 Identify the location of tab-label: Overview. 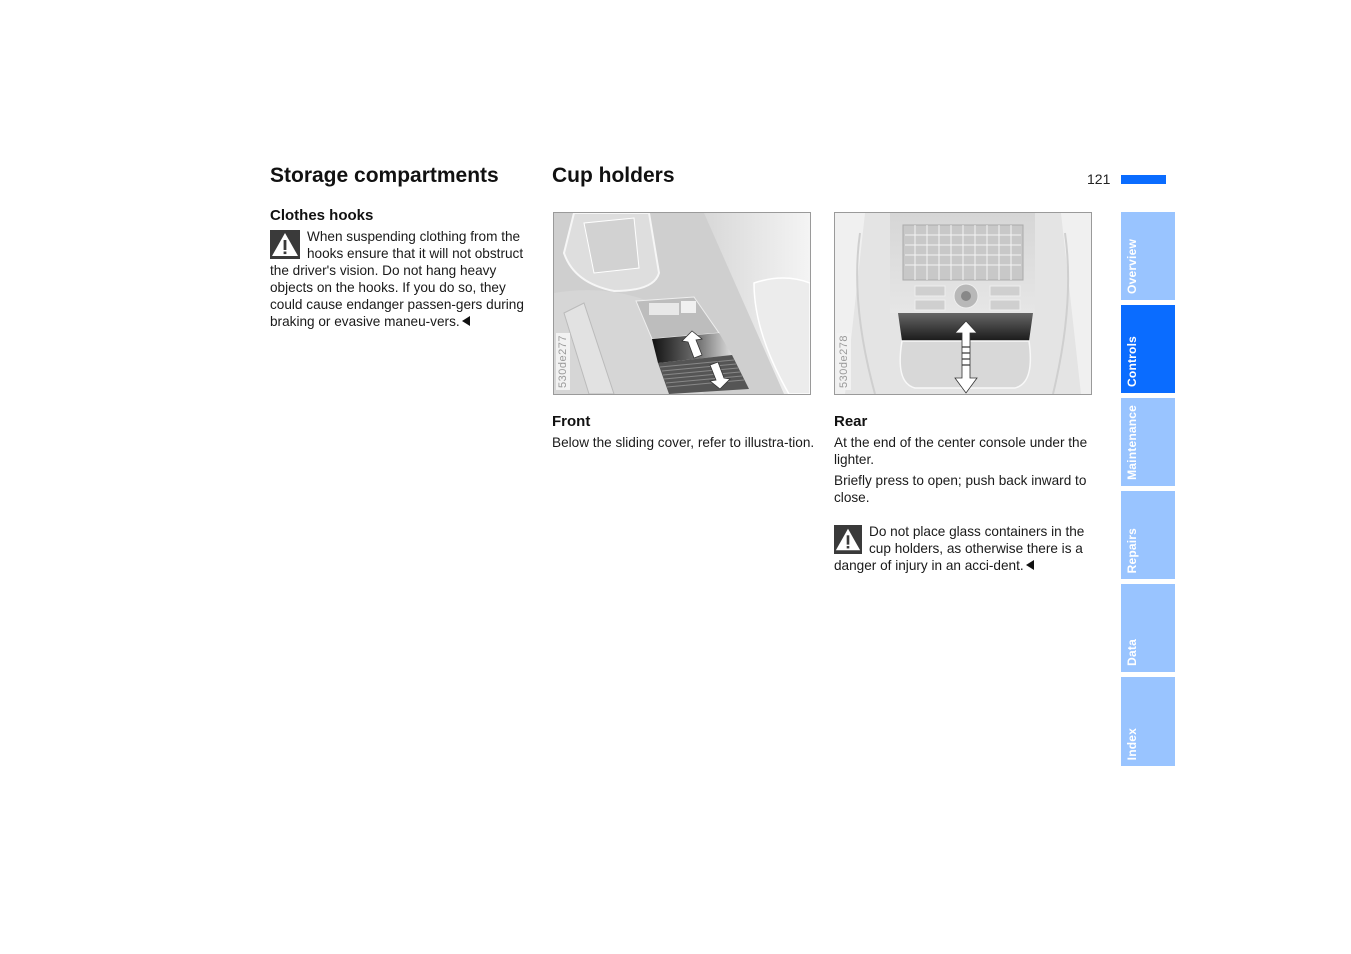
(1132, 266).